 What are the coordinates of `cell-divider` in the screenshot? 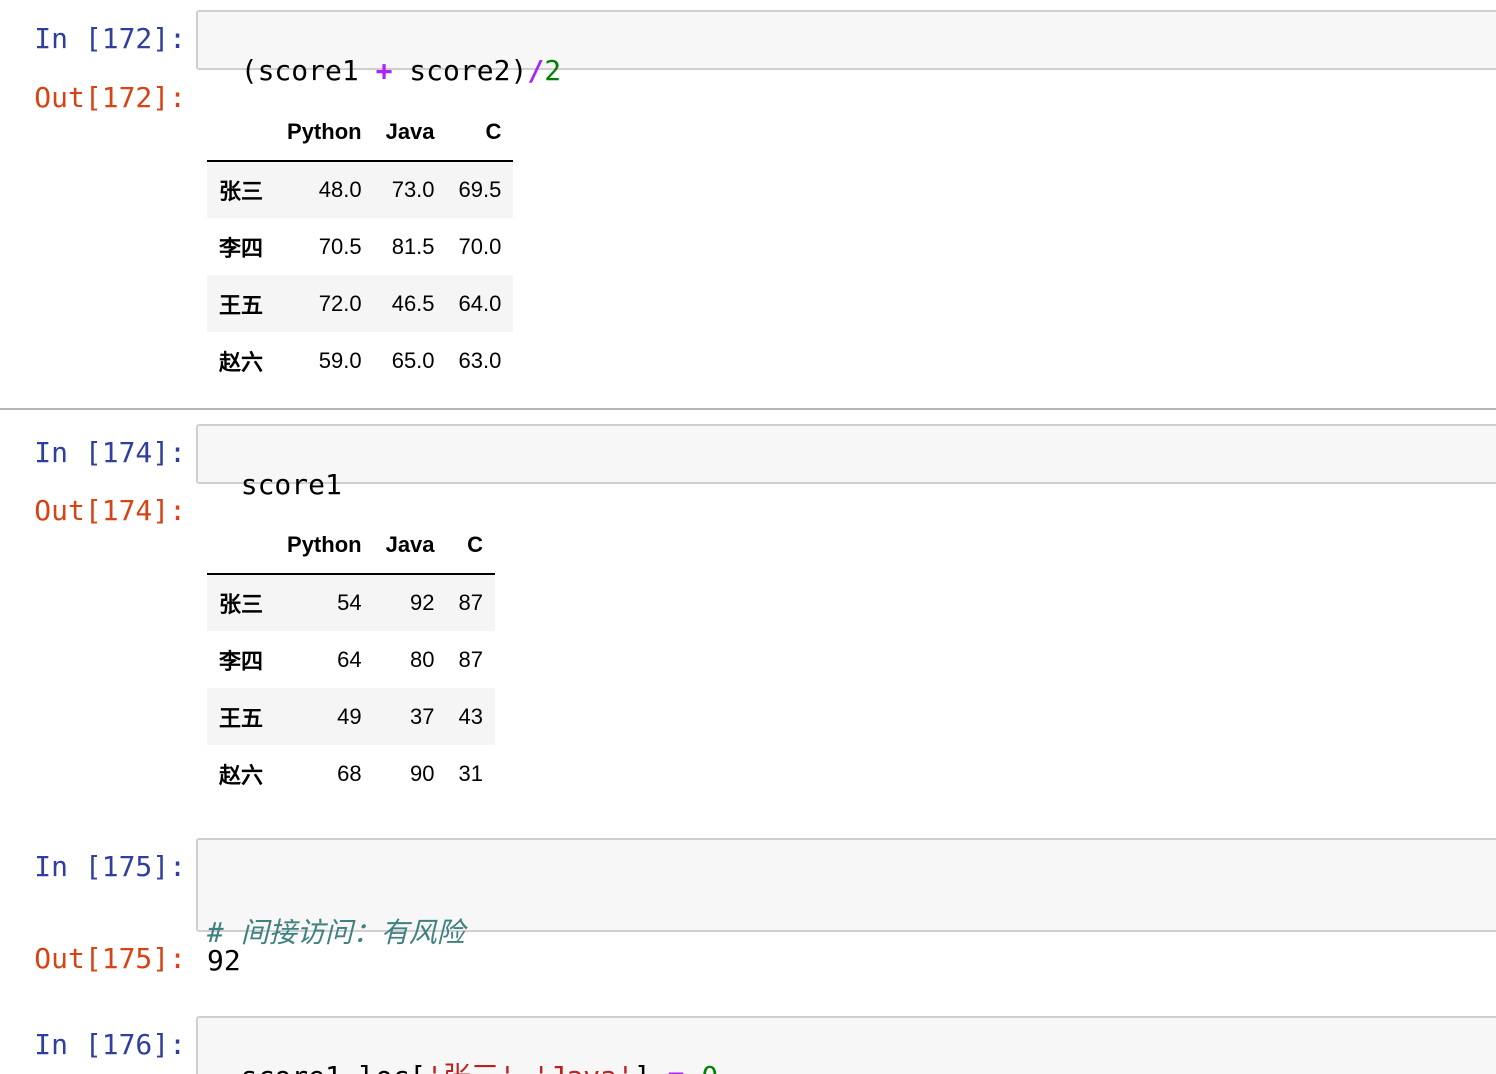 It's located at (748, 409).